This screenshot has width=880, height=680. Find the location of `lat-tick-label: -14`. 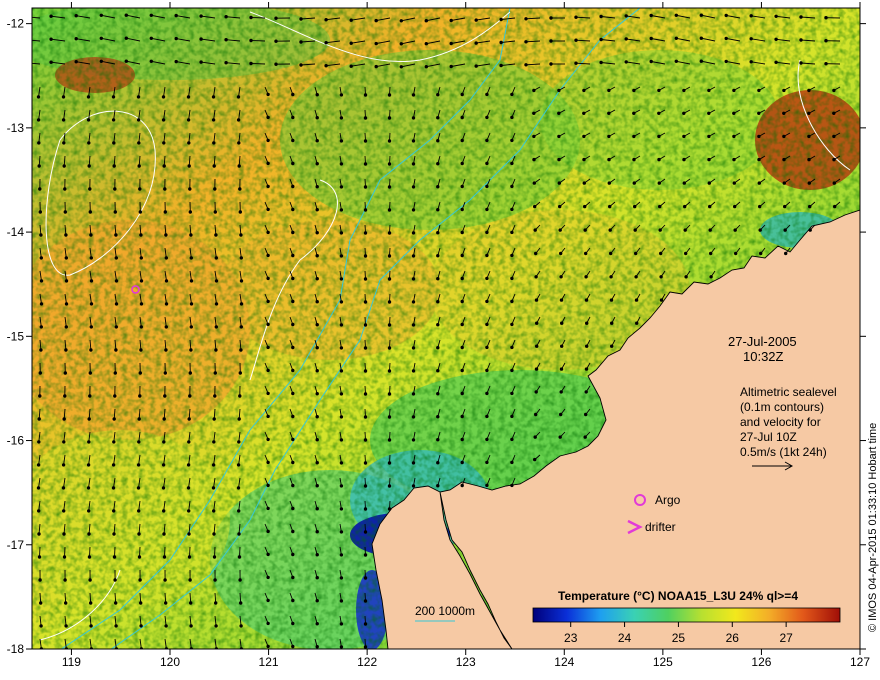

lat-tick-label: -14 is located at coordinates (16, 232).